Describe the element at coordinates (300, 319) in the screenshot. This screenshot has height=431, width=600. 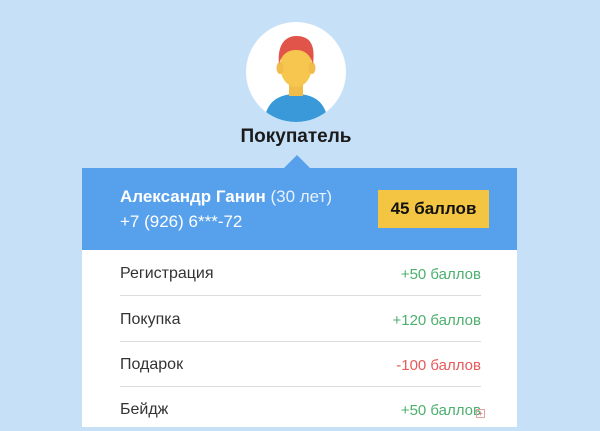
I see `history-row-purchase: Покупка +120 баллов` at that location.